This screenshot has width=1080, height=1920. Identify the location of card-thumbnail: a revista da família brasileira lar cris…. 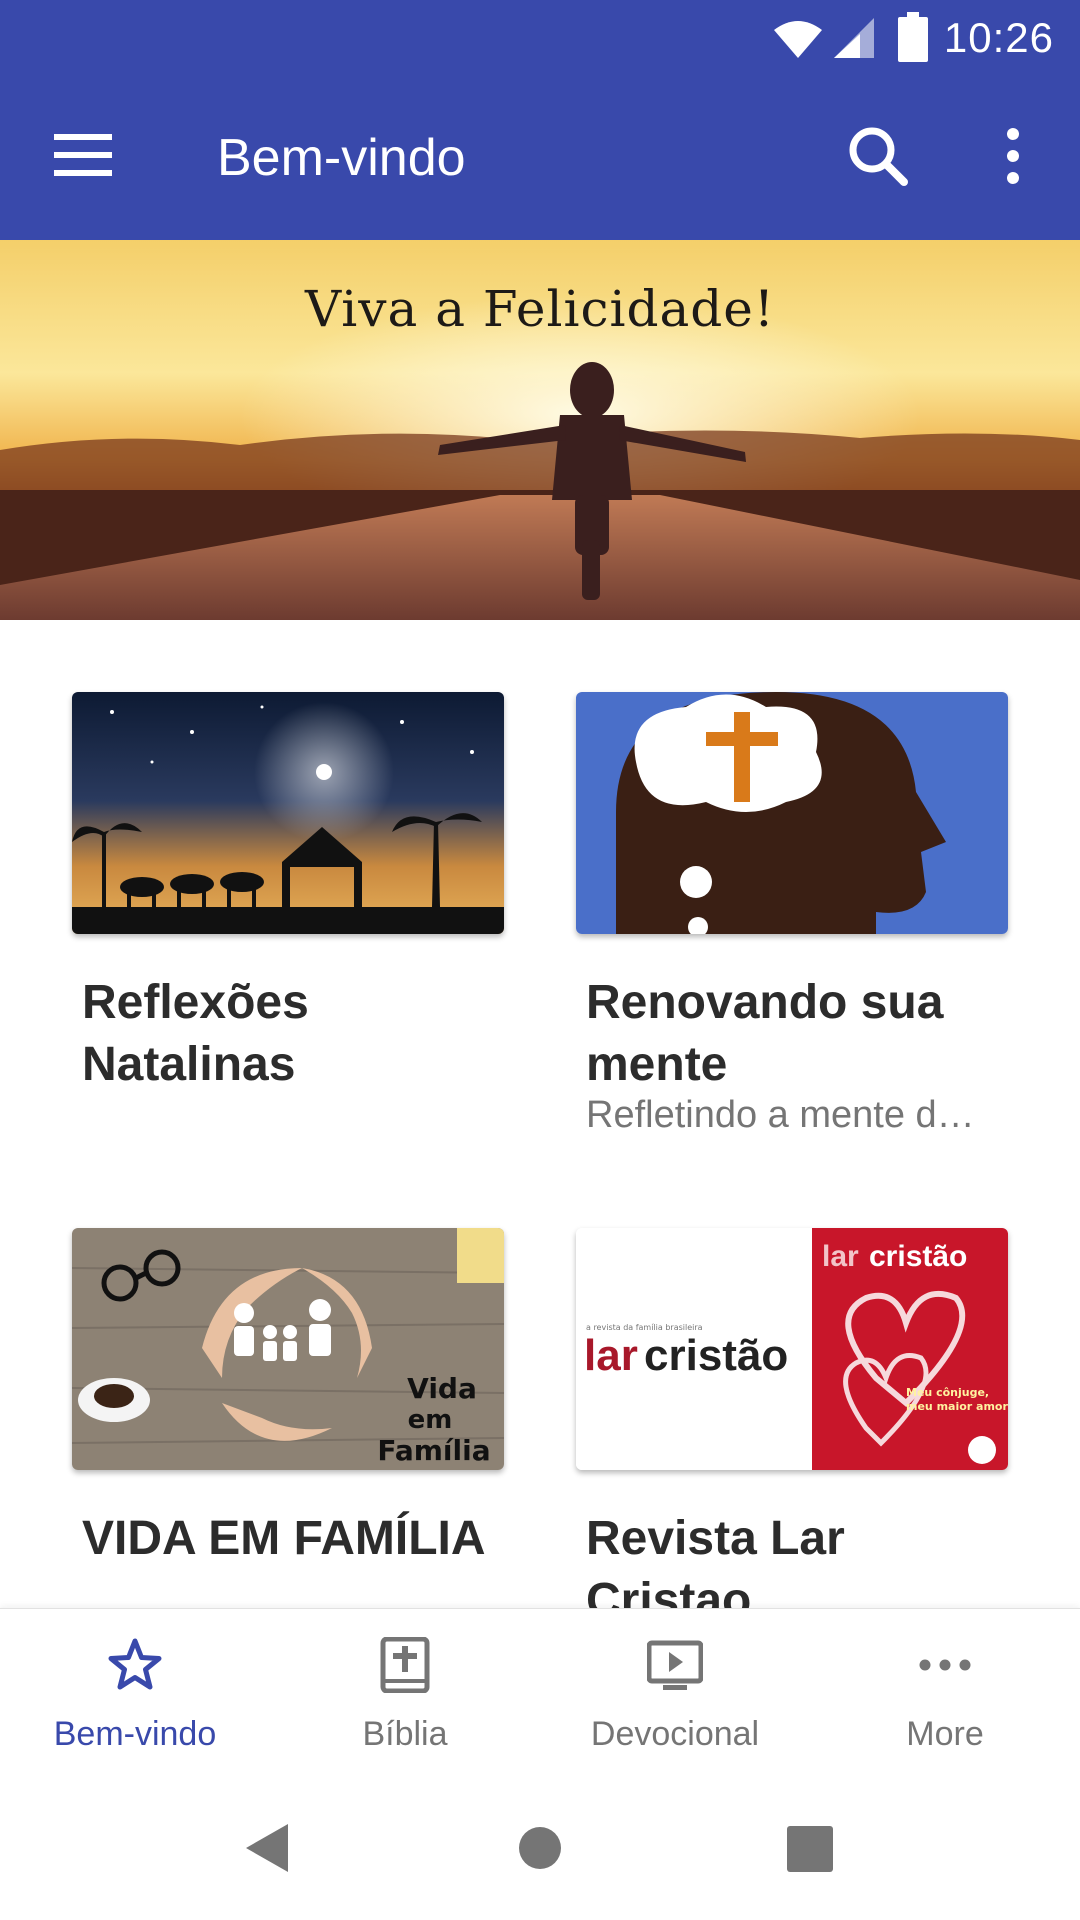
(792, 1349).